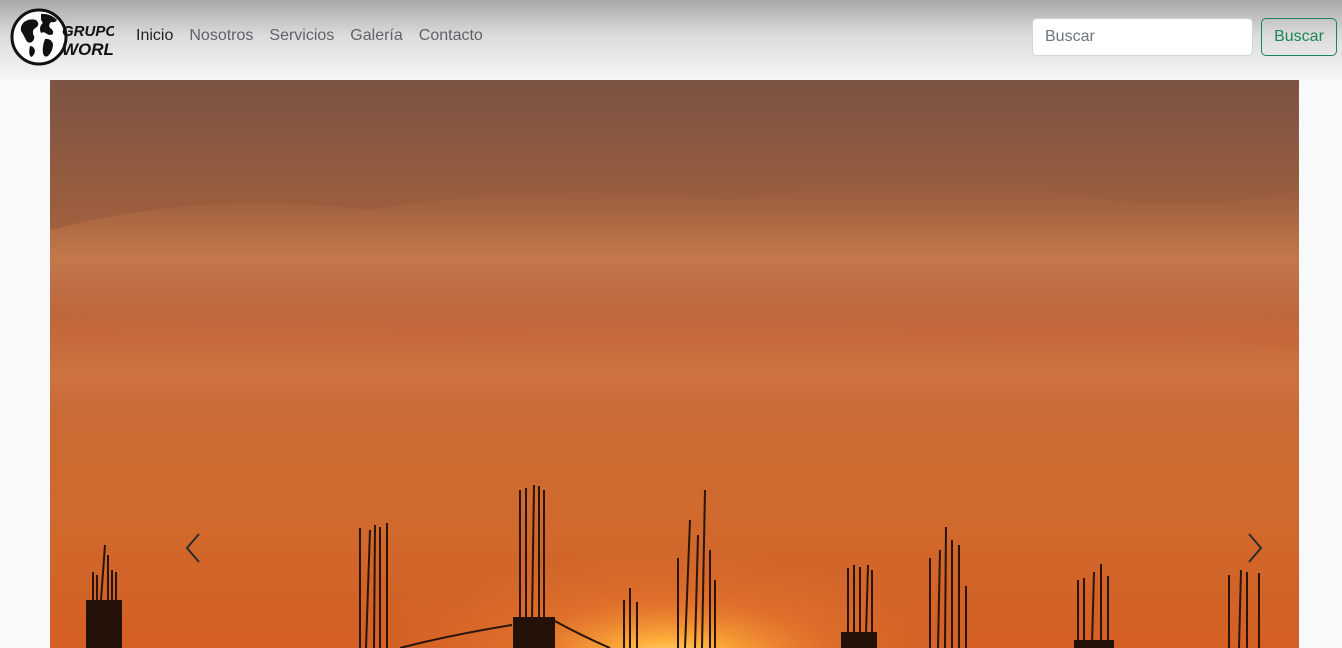 The image size is (1342, 648). I want to click on nav-item-contacto: Contacto, so click(451, 36).